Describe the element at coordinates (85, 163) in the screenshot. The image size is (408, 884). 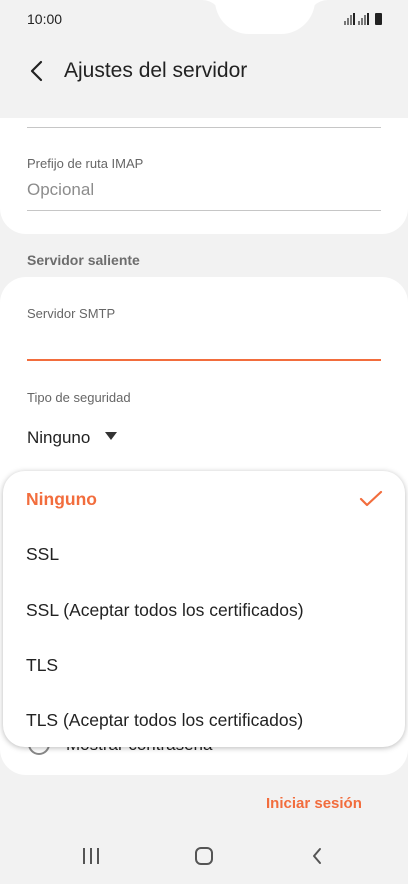
I see `imap-prefix-label: Prefijo de ruta IMAP` at that location.